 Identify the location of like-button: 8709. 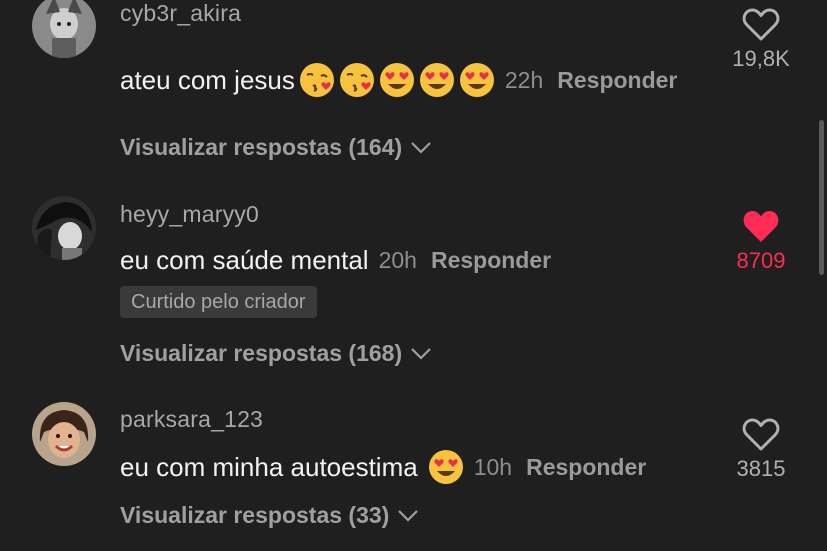
(761, 242).